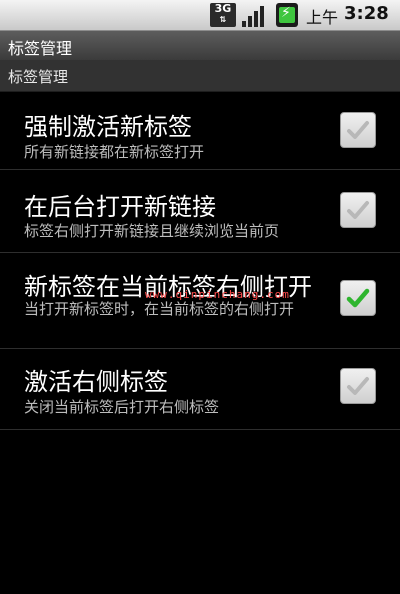  I want to click on pref-title: 在后台打开新链接, so click(120, 207).